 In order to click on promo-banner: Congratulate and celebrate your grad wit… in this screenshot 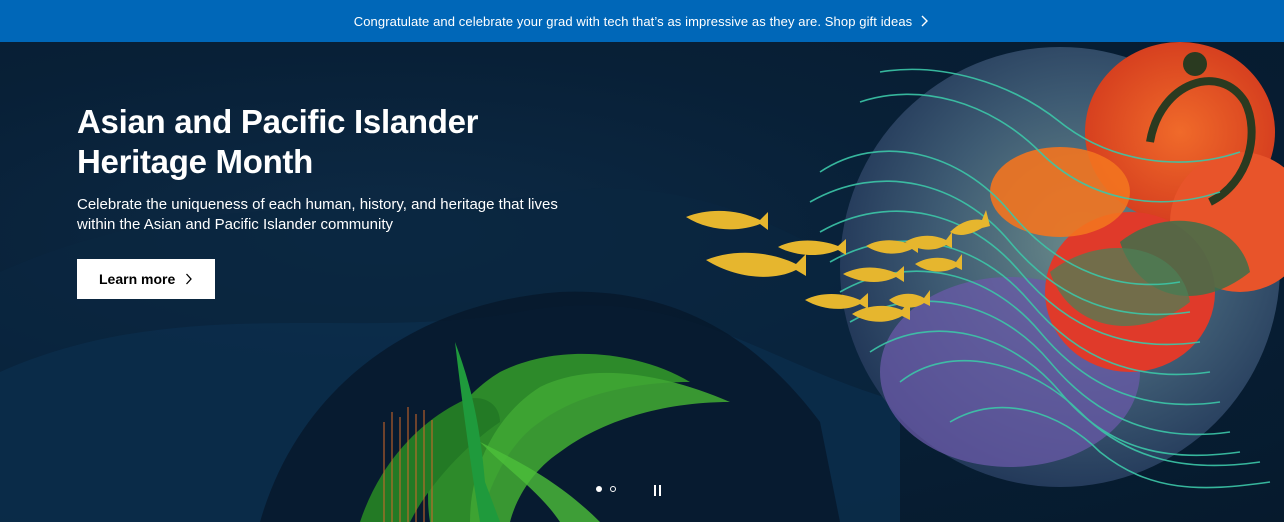, I will do `click(642, 21)`.